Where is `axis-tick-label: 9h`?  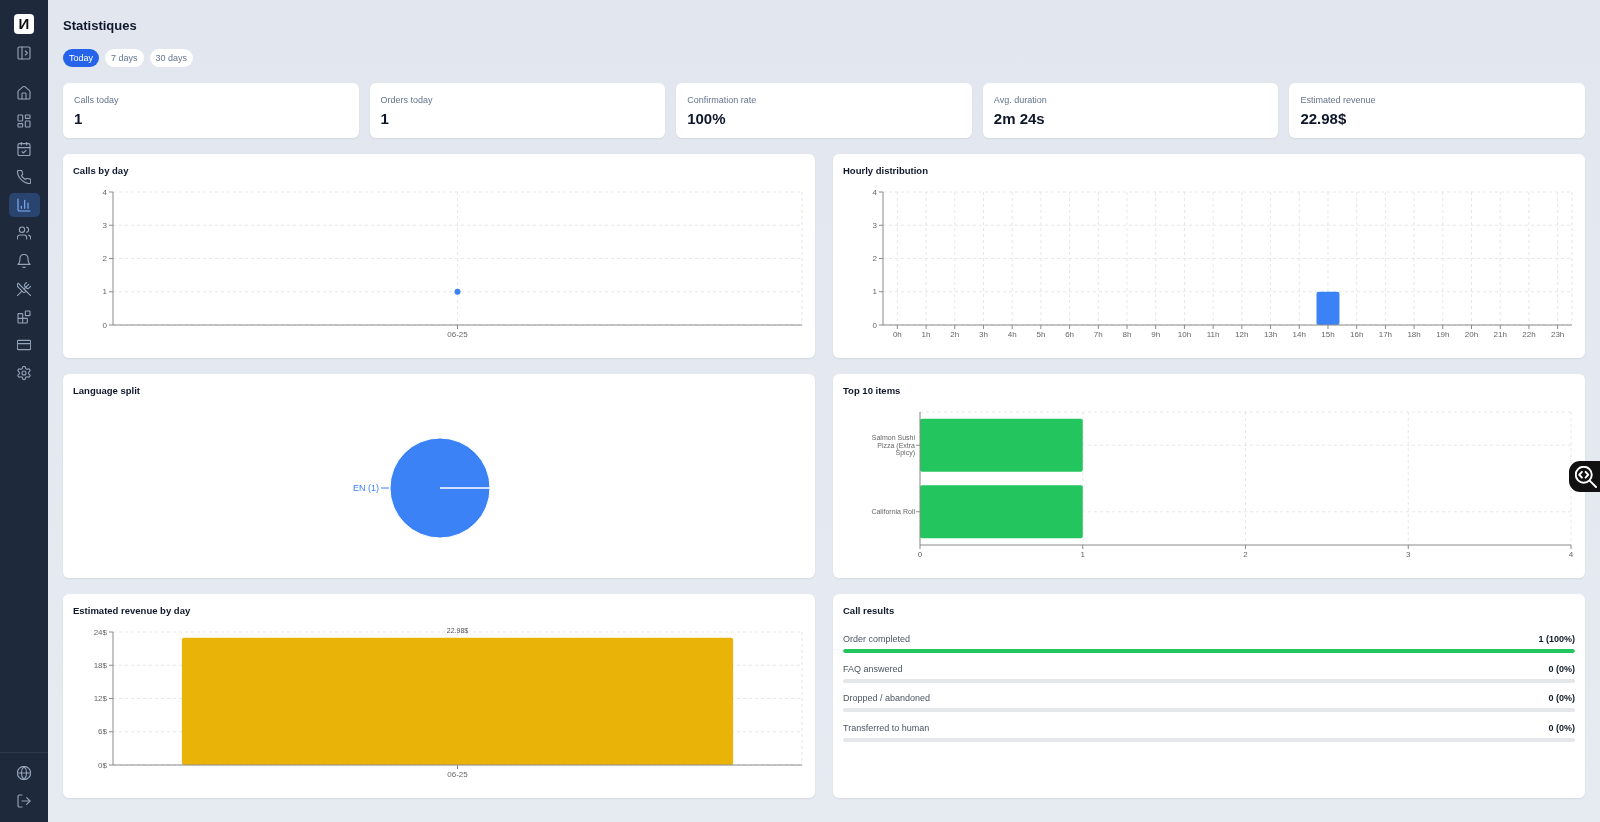
axis-tick-label: 9h is located at coordinates (1156, 334).